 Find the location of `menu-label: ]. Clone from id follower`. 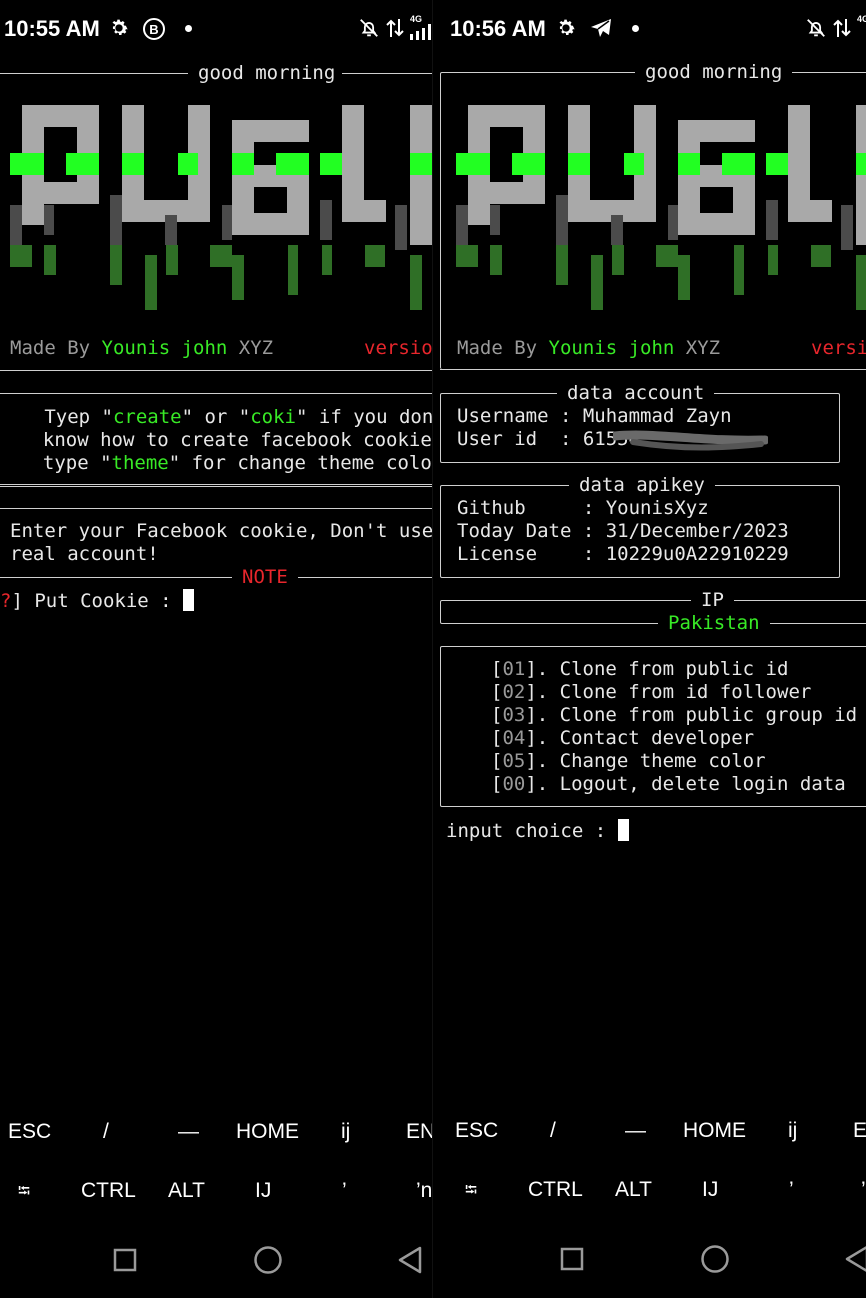

menu-label: ]. Clone from id follower is located at coordinates (668, 692).